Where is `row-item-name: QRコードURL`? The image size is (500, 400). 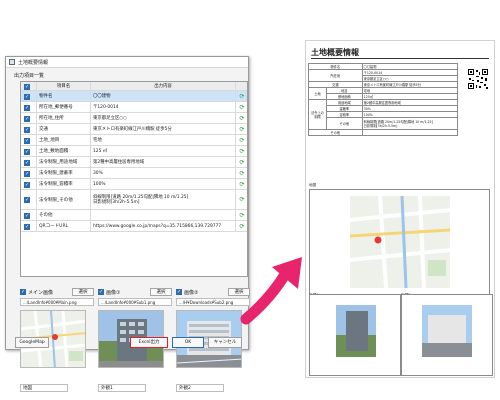 row-item-name: QRコードURL is located at coordinates (63, 226).